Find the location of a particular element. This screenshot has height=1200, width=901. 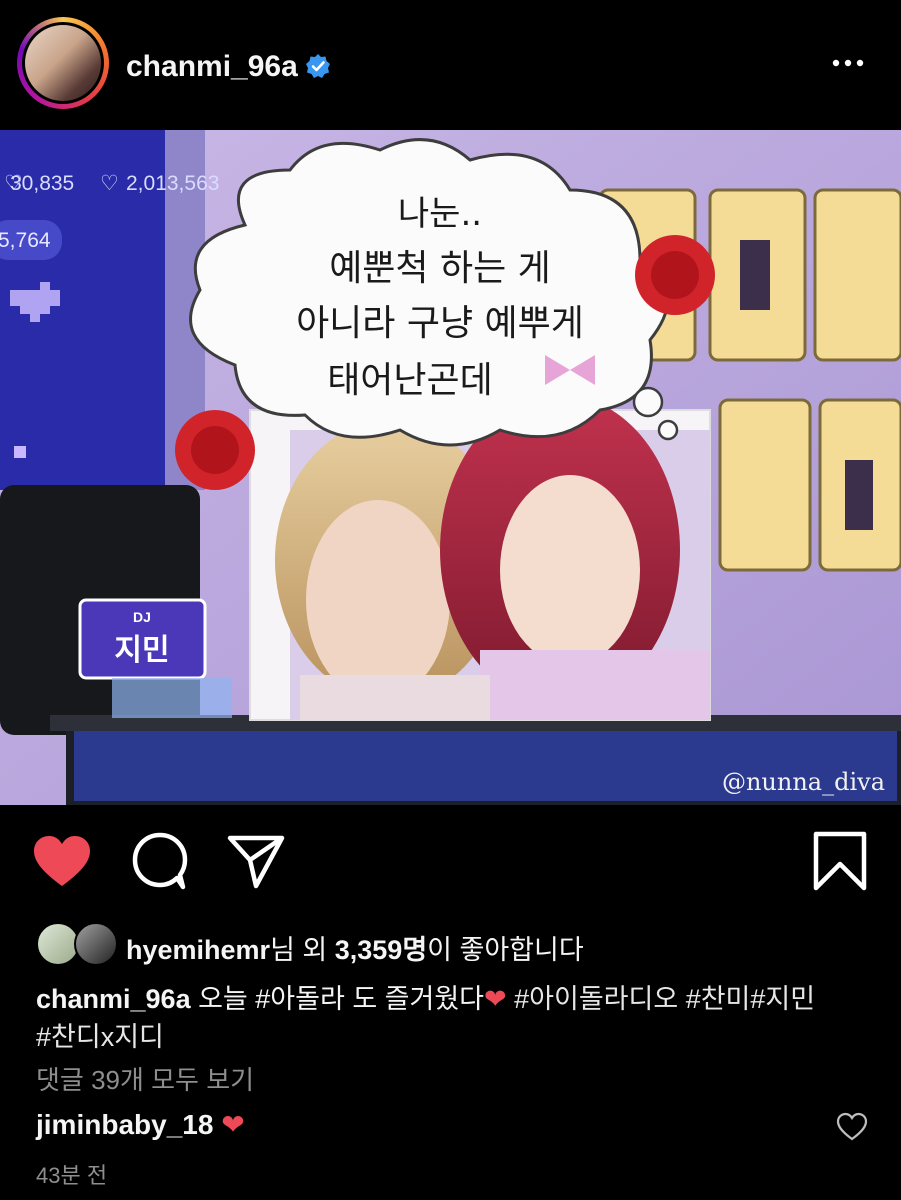

caption-username: chanmi_96a is located at coordinates (113, 999).